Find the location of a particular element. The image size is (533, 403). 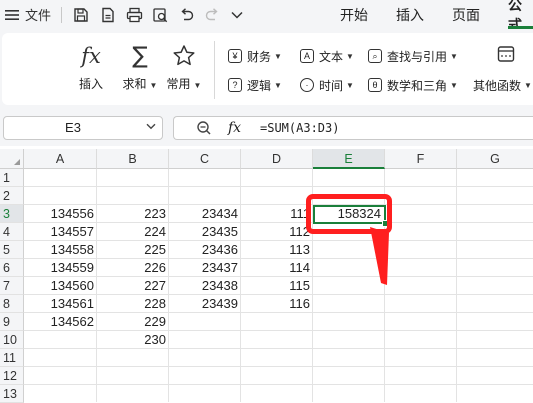

lookup-reference-button: ⌕ 查找与引用 ▼ is located at coordinates (413, 56).